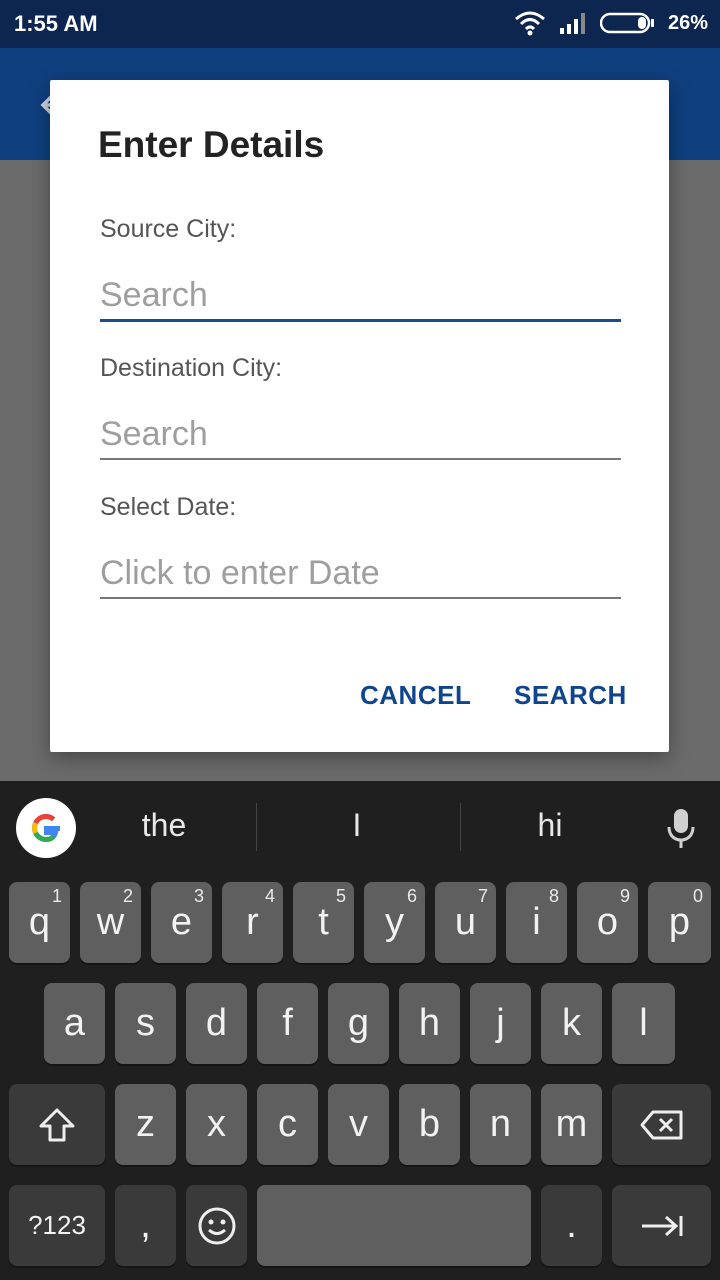 Image resolution: width=720 pixels, height=1280 pixels. Describe the element at coordinates (529, 23) in the screenshot. I see `wifi-icon` at that location.